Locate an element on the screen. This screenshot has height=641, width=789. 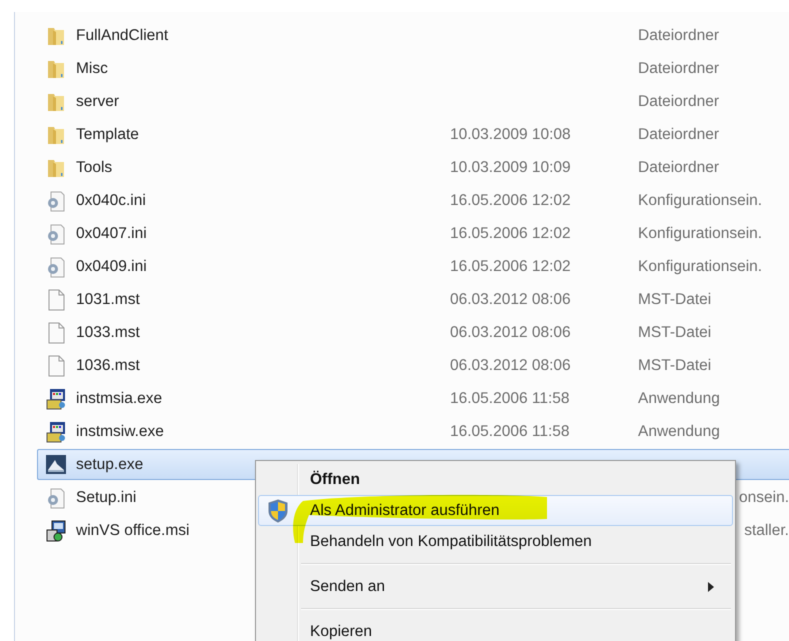
file-date: 10.03.2009 10:09 is located at coordinates (511, 167).